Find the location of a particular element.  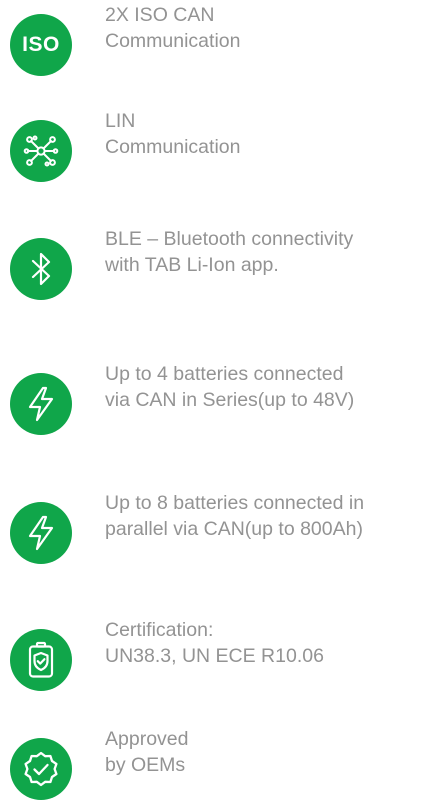

feature-iso-can: ISO 2X ISO CAN Communication is located at coordinates (213, 44).